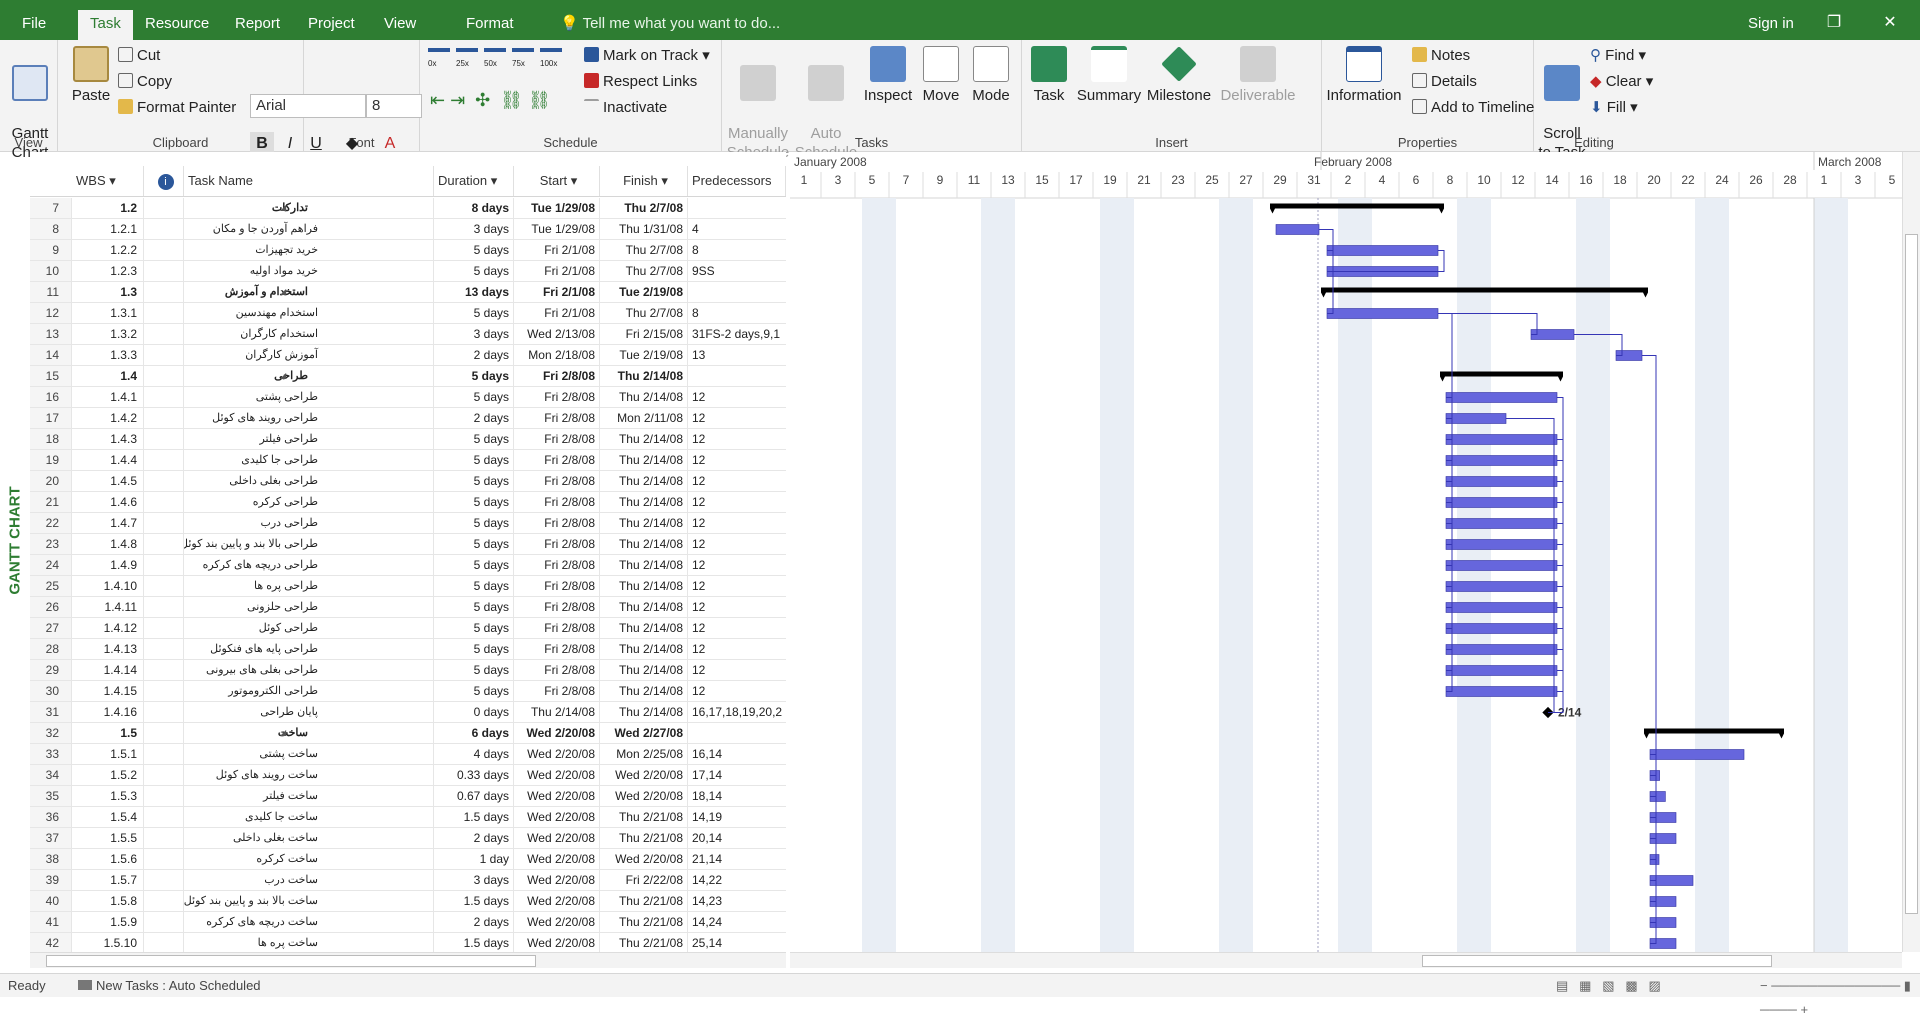  Describe the element at coordinates (888, 75) in the screenshot. I see `inspect-button: Inspect` at that location.